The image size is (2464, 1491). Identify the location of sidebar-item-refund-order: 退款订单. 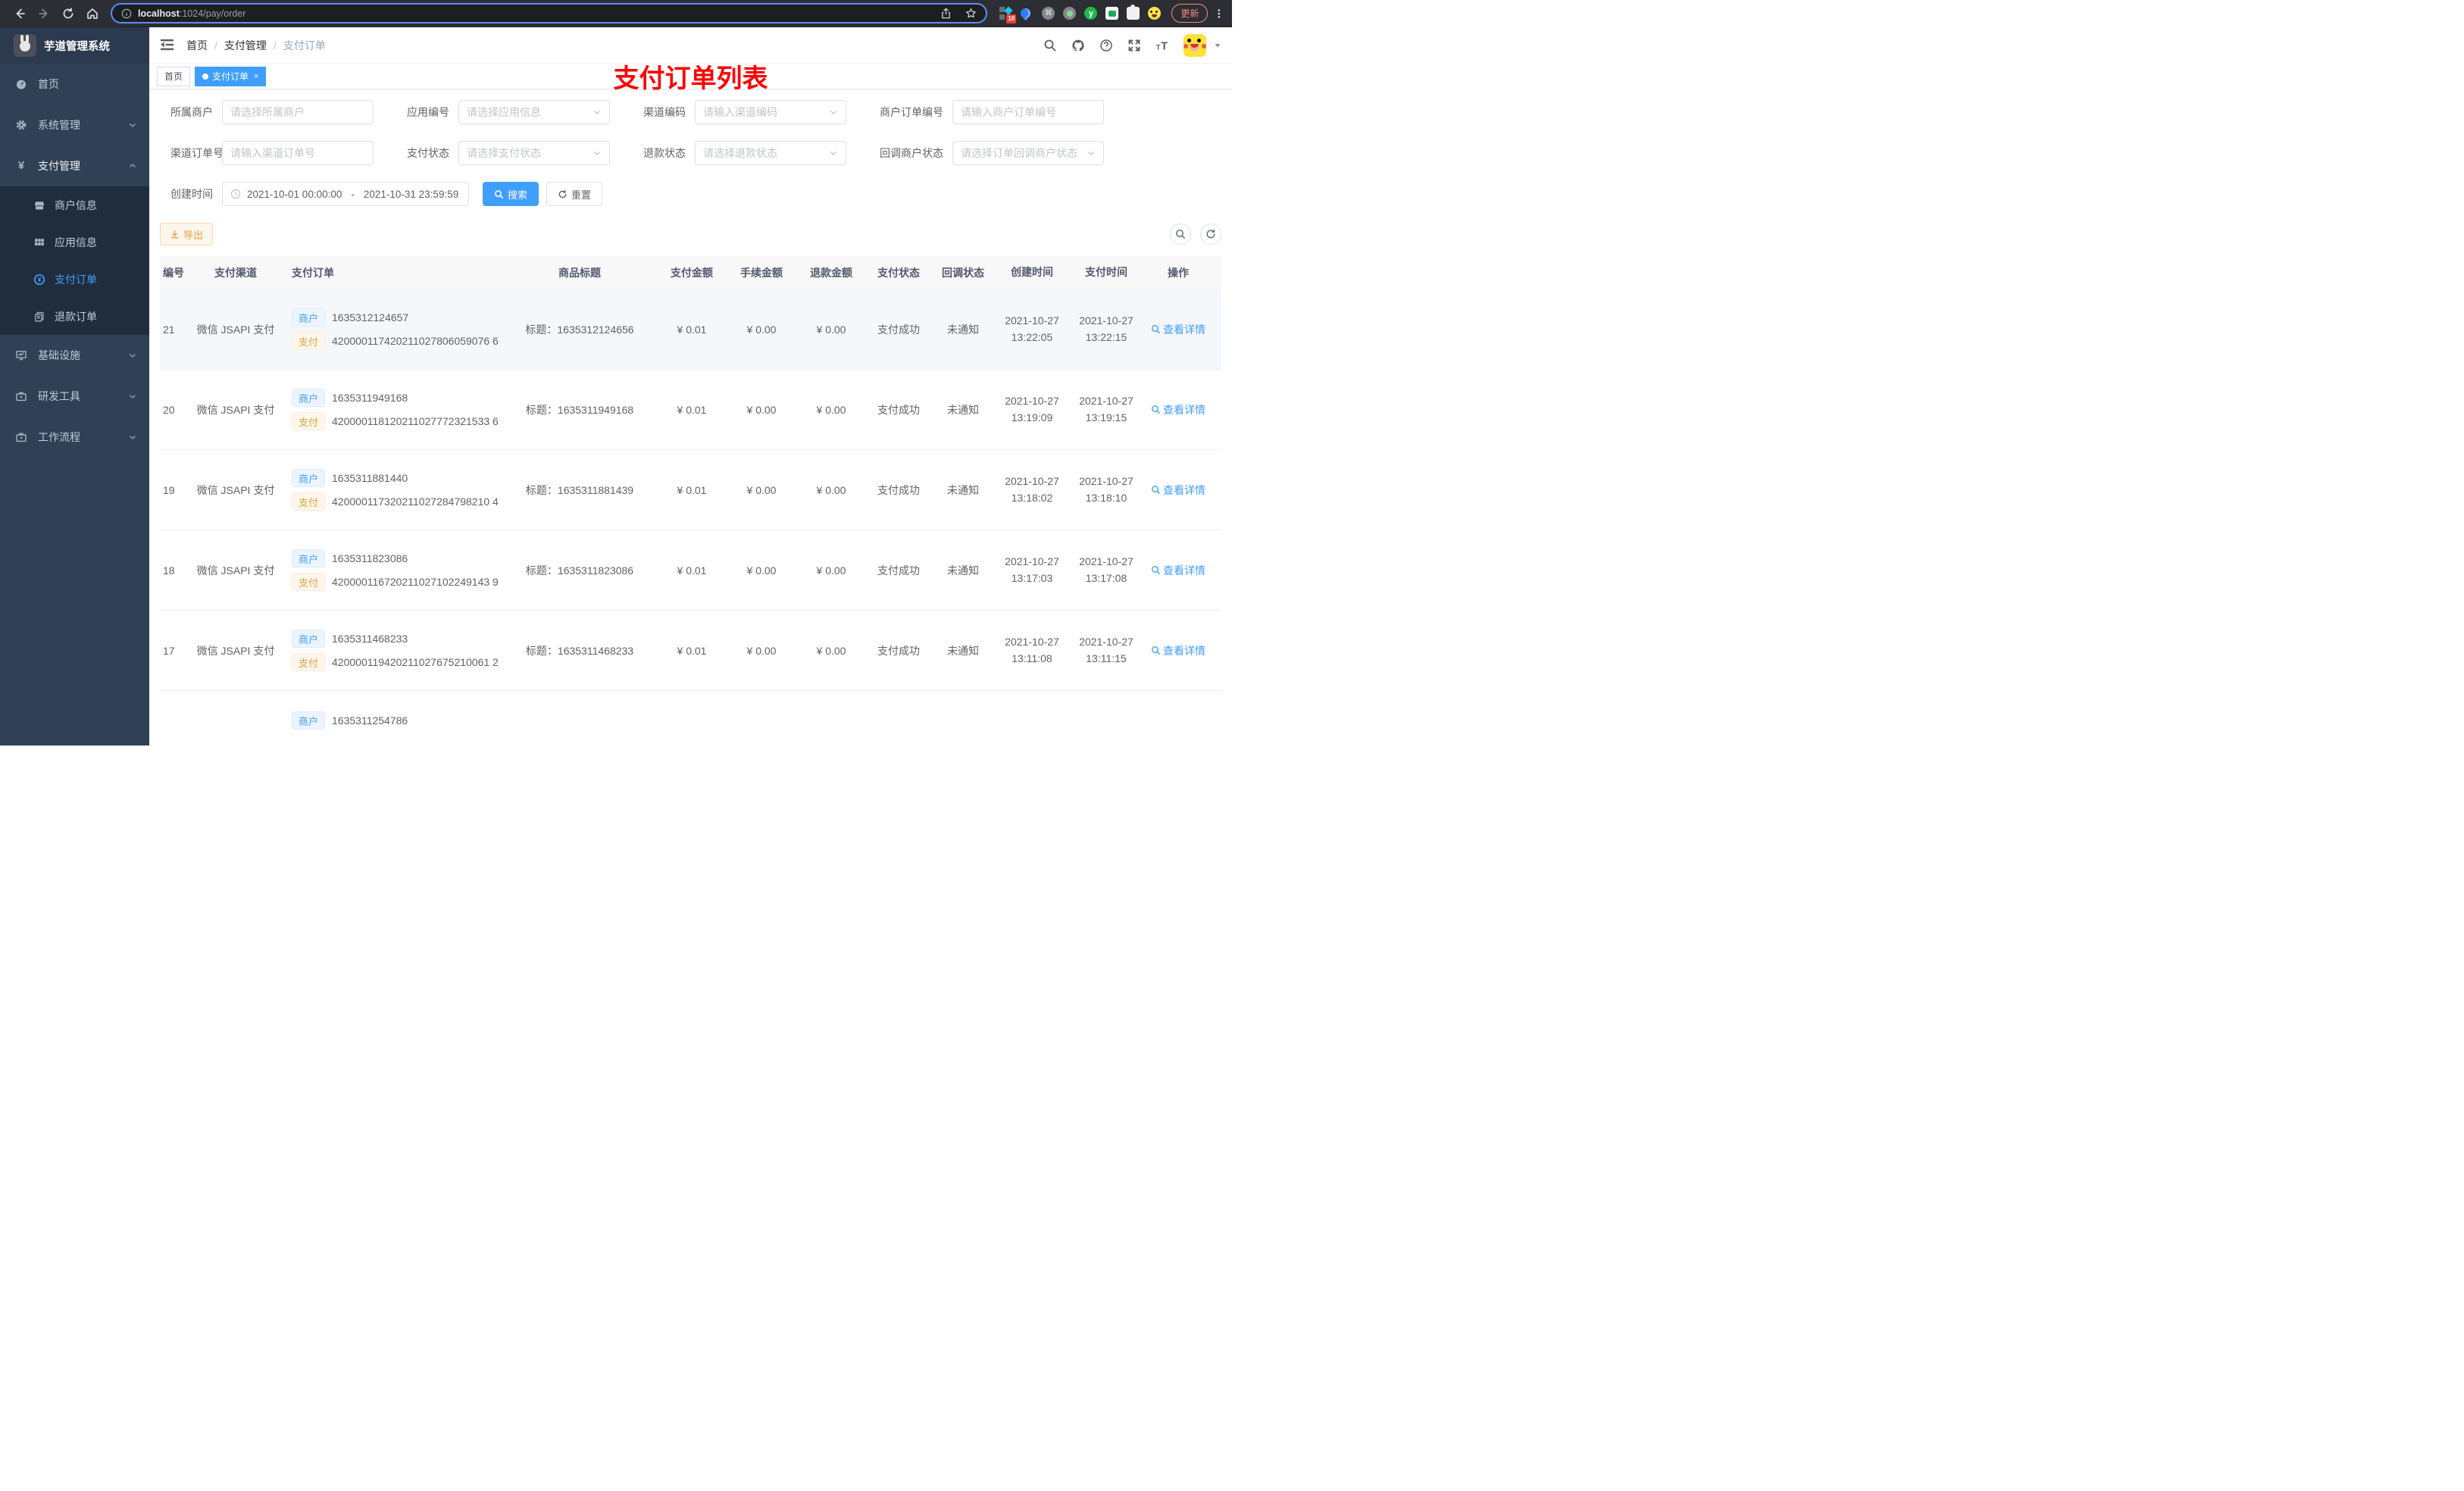
(74, 316).